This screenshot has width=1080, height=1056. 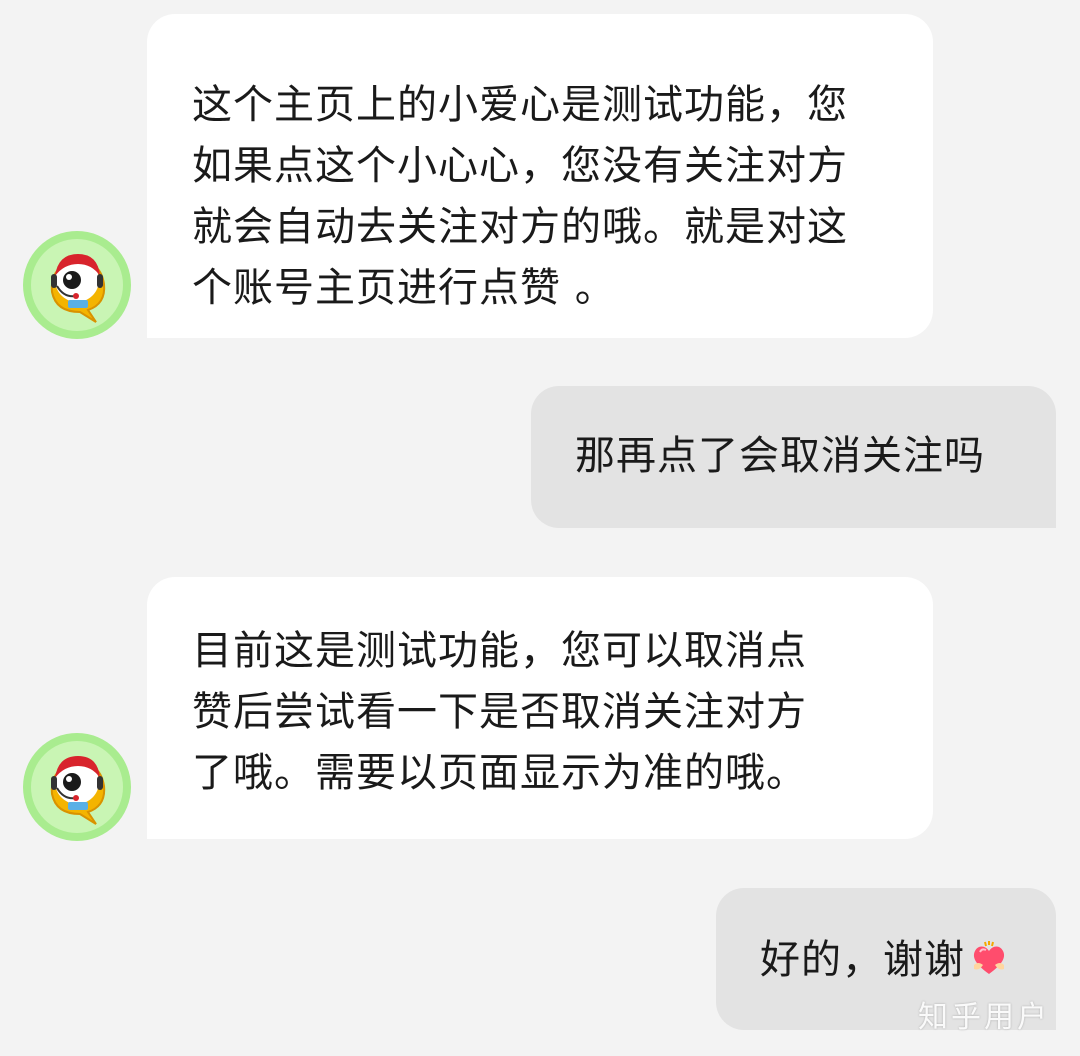 What do you see at coordinates (984, 1017) in the screenshot?
I see `watermark: 知乎用户` at bounding box center [984, 1017].